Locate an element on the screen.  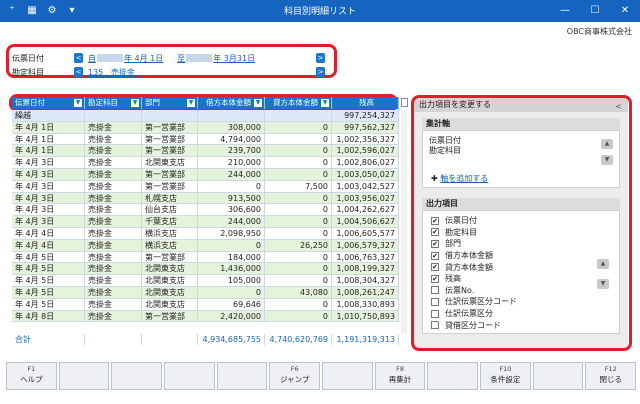
output-item: 伝票No. is located at coordinates (521, 291).